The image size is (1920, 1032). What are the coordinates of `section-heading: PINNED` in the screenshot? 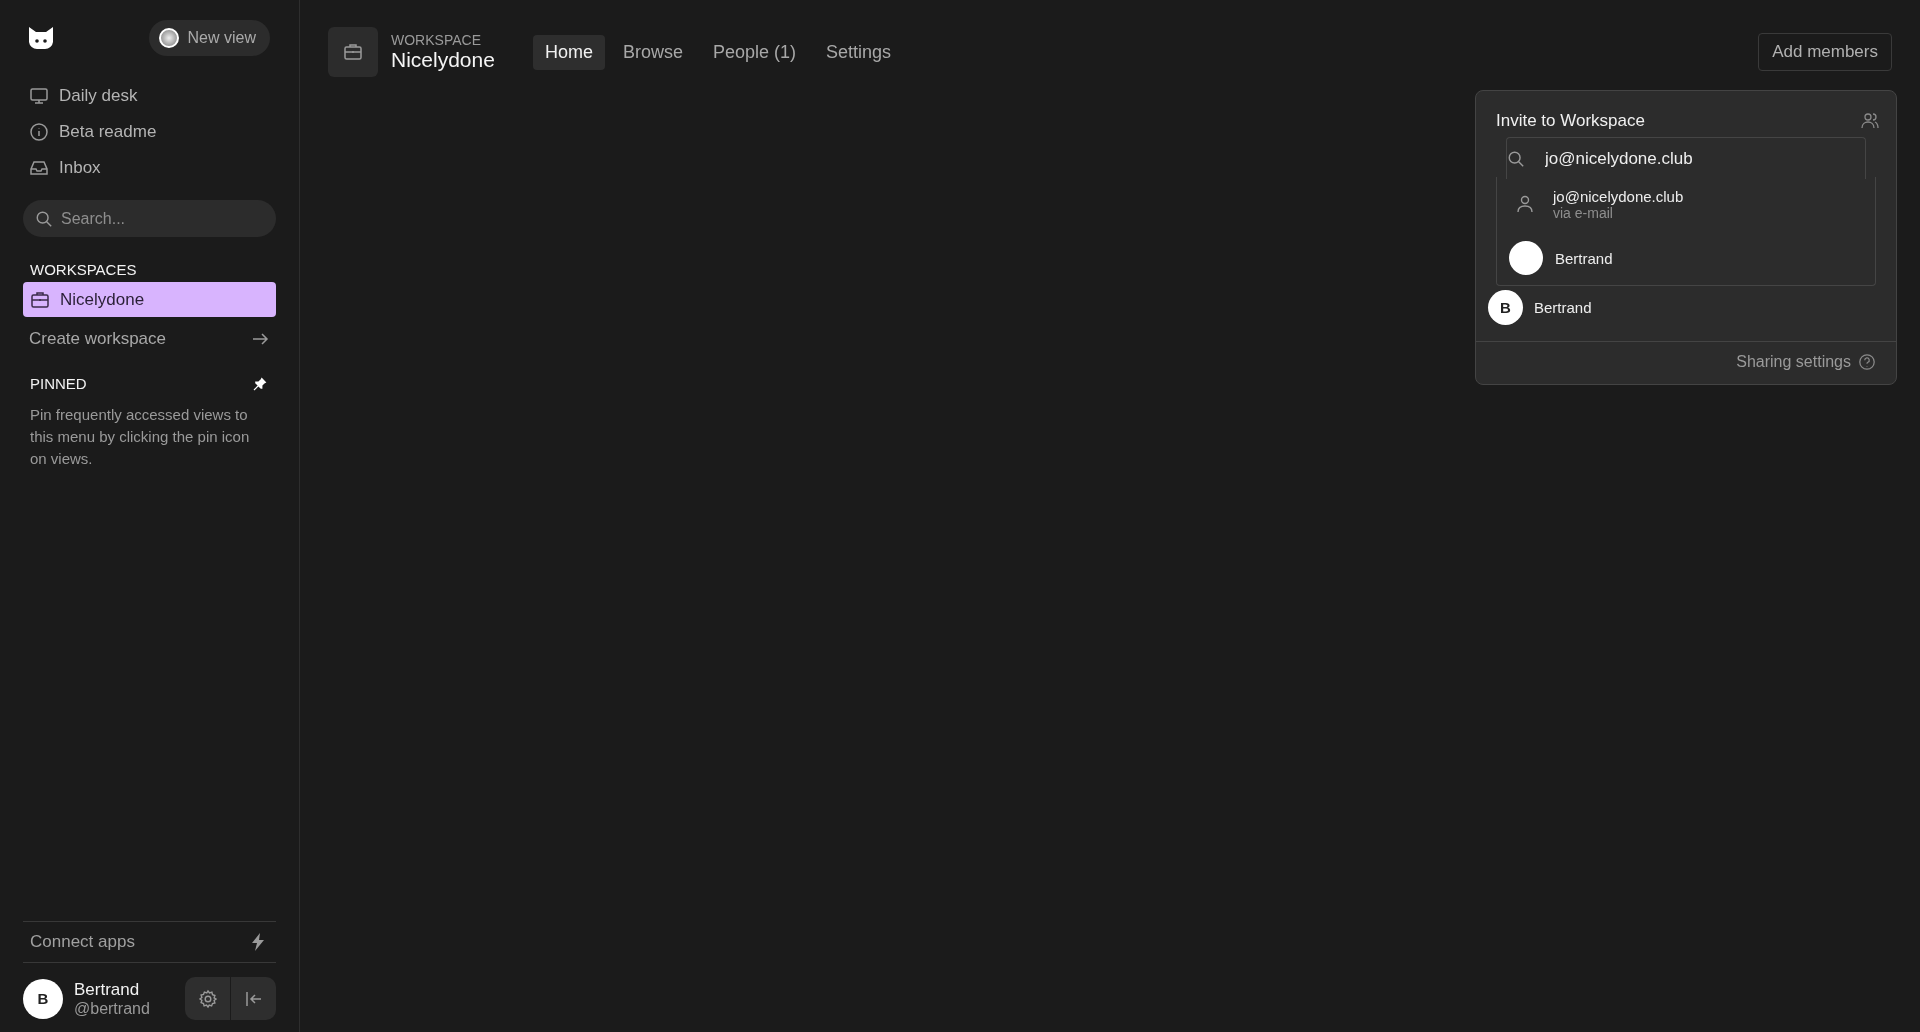 It's located at (58, 383).